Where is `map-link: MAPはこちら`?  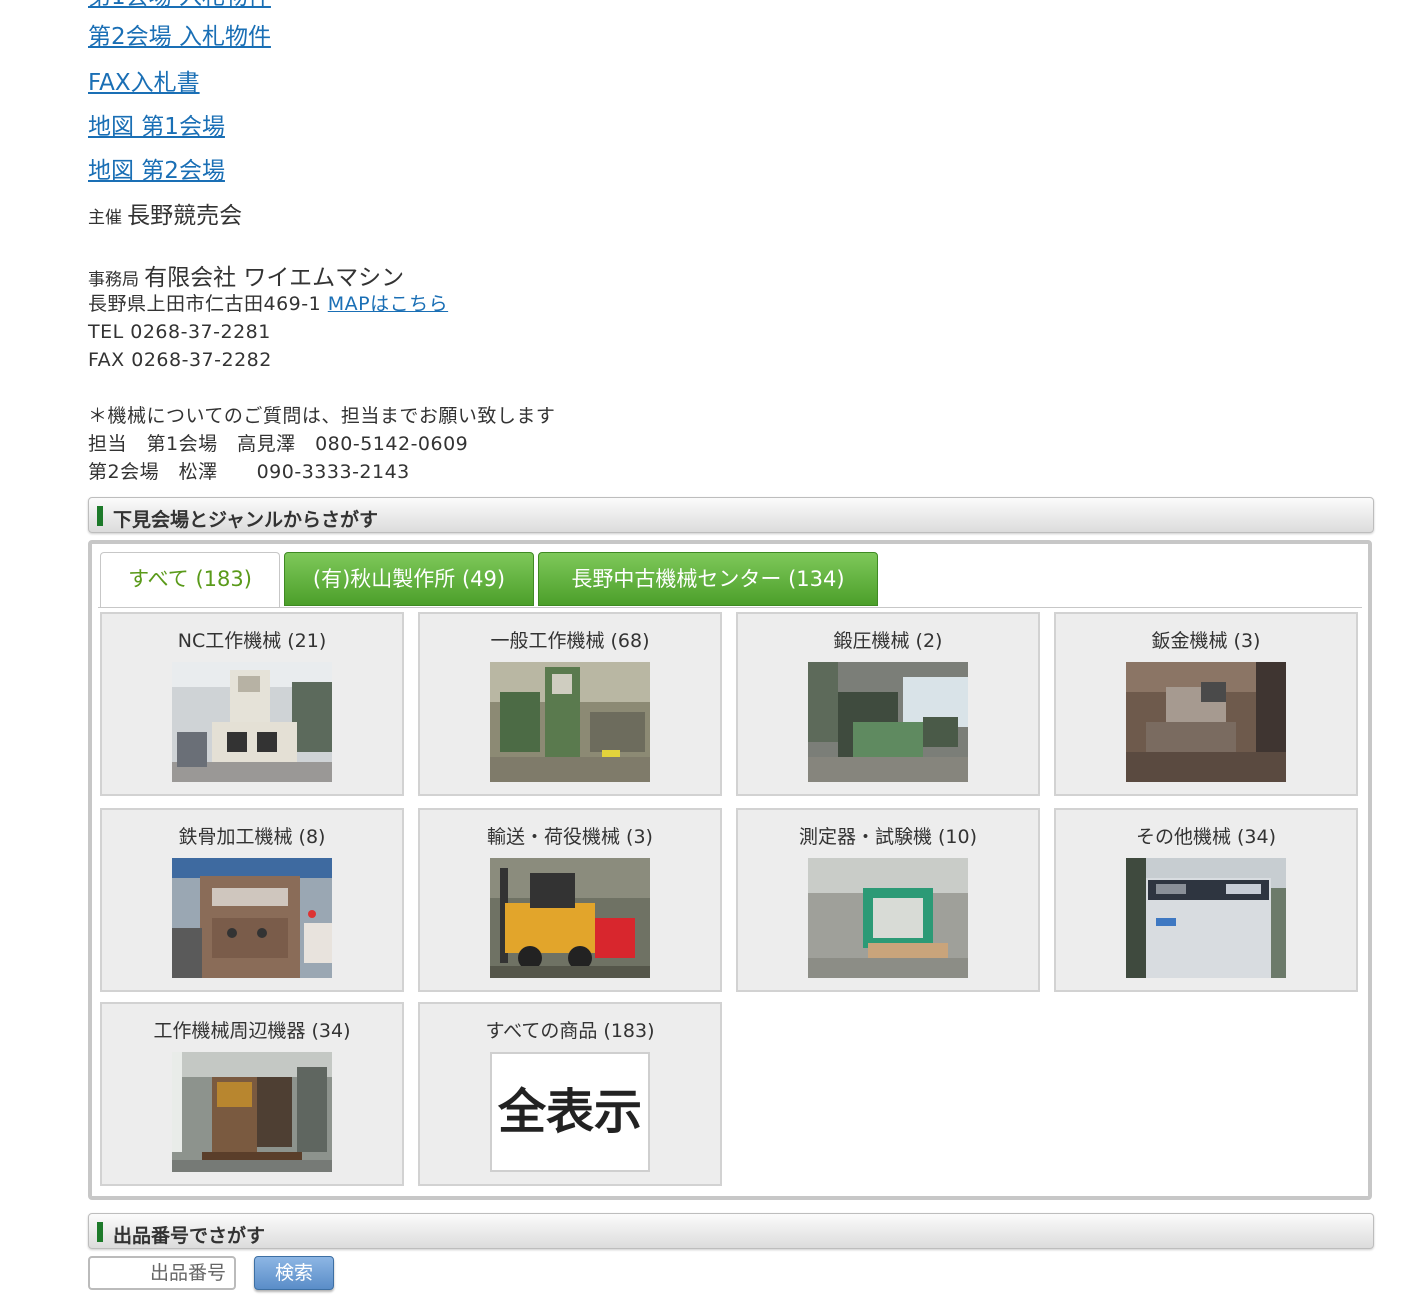 map-link: MAPはこちら is located at coordinates (388, 304).